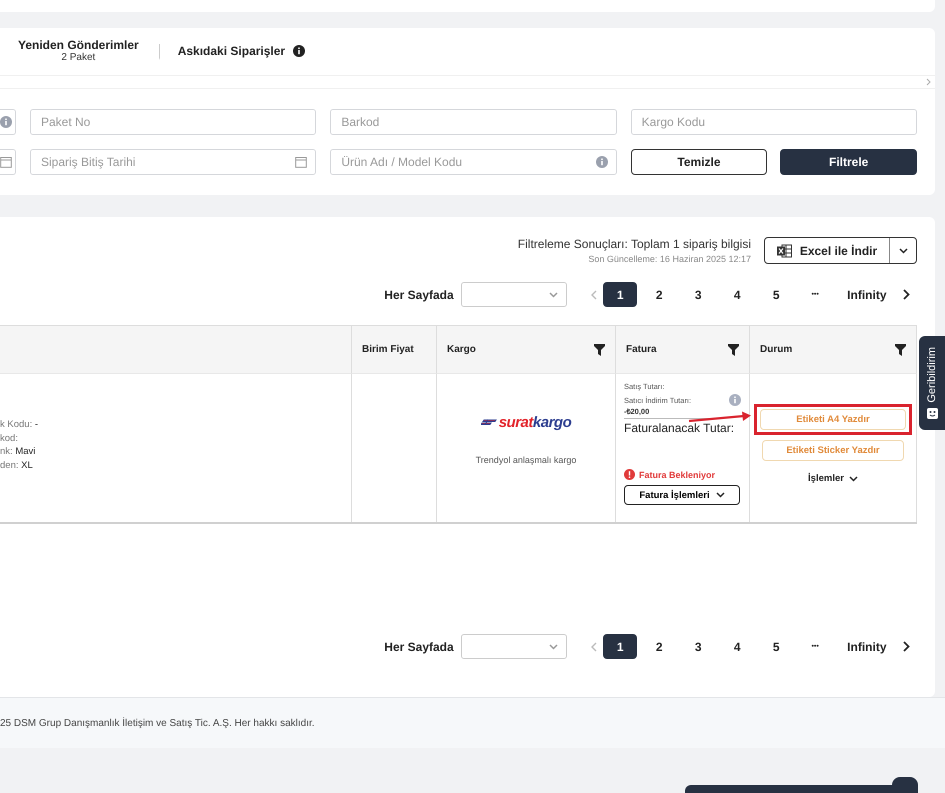 The height and width of the screenshot is (793, 945). What do you see at coordinates (776, 349) in the screenshot?
I see `column-title: Durum` at bounding box center [776, 349].